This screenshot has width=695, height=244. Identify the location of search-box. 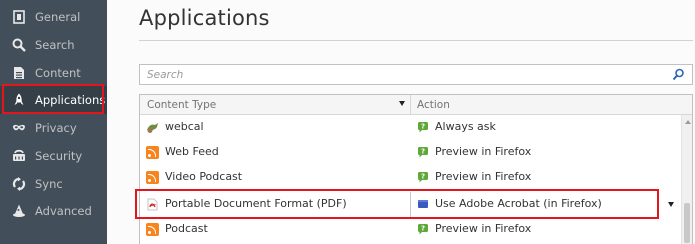
(416, 74).